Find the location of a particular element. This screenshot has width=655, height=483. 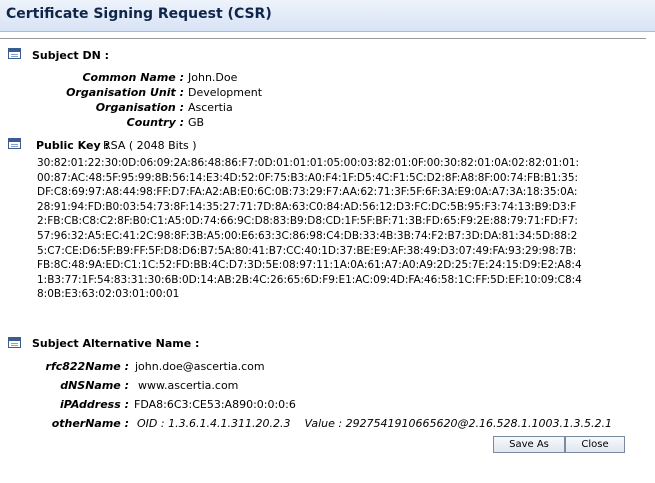

public-key-label: Public Key : is located at coordinates (72, 145).